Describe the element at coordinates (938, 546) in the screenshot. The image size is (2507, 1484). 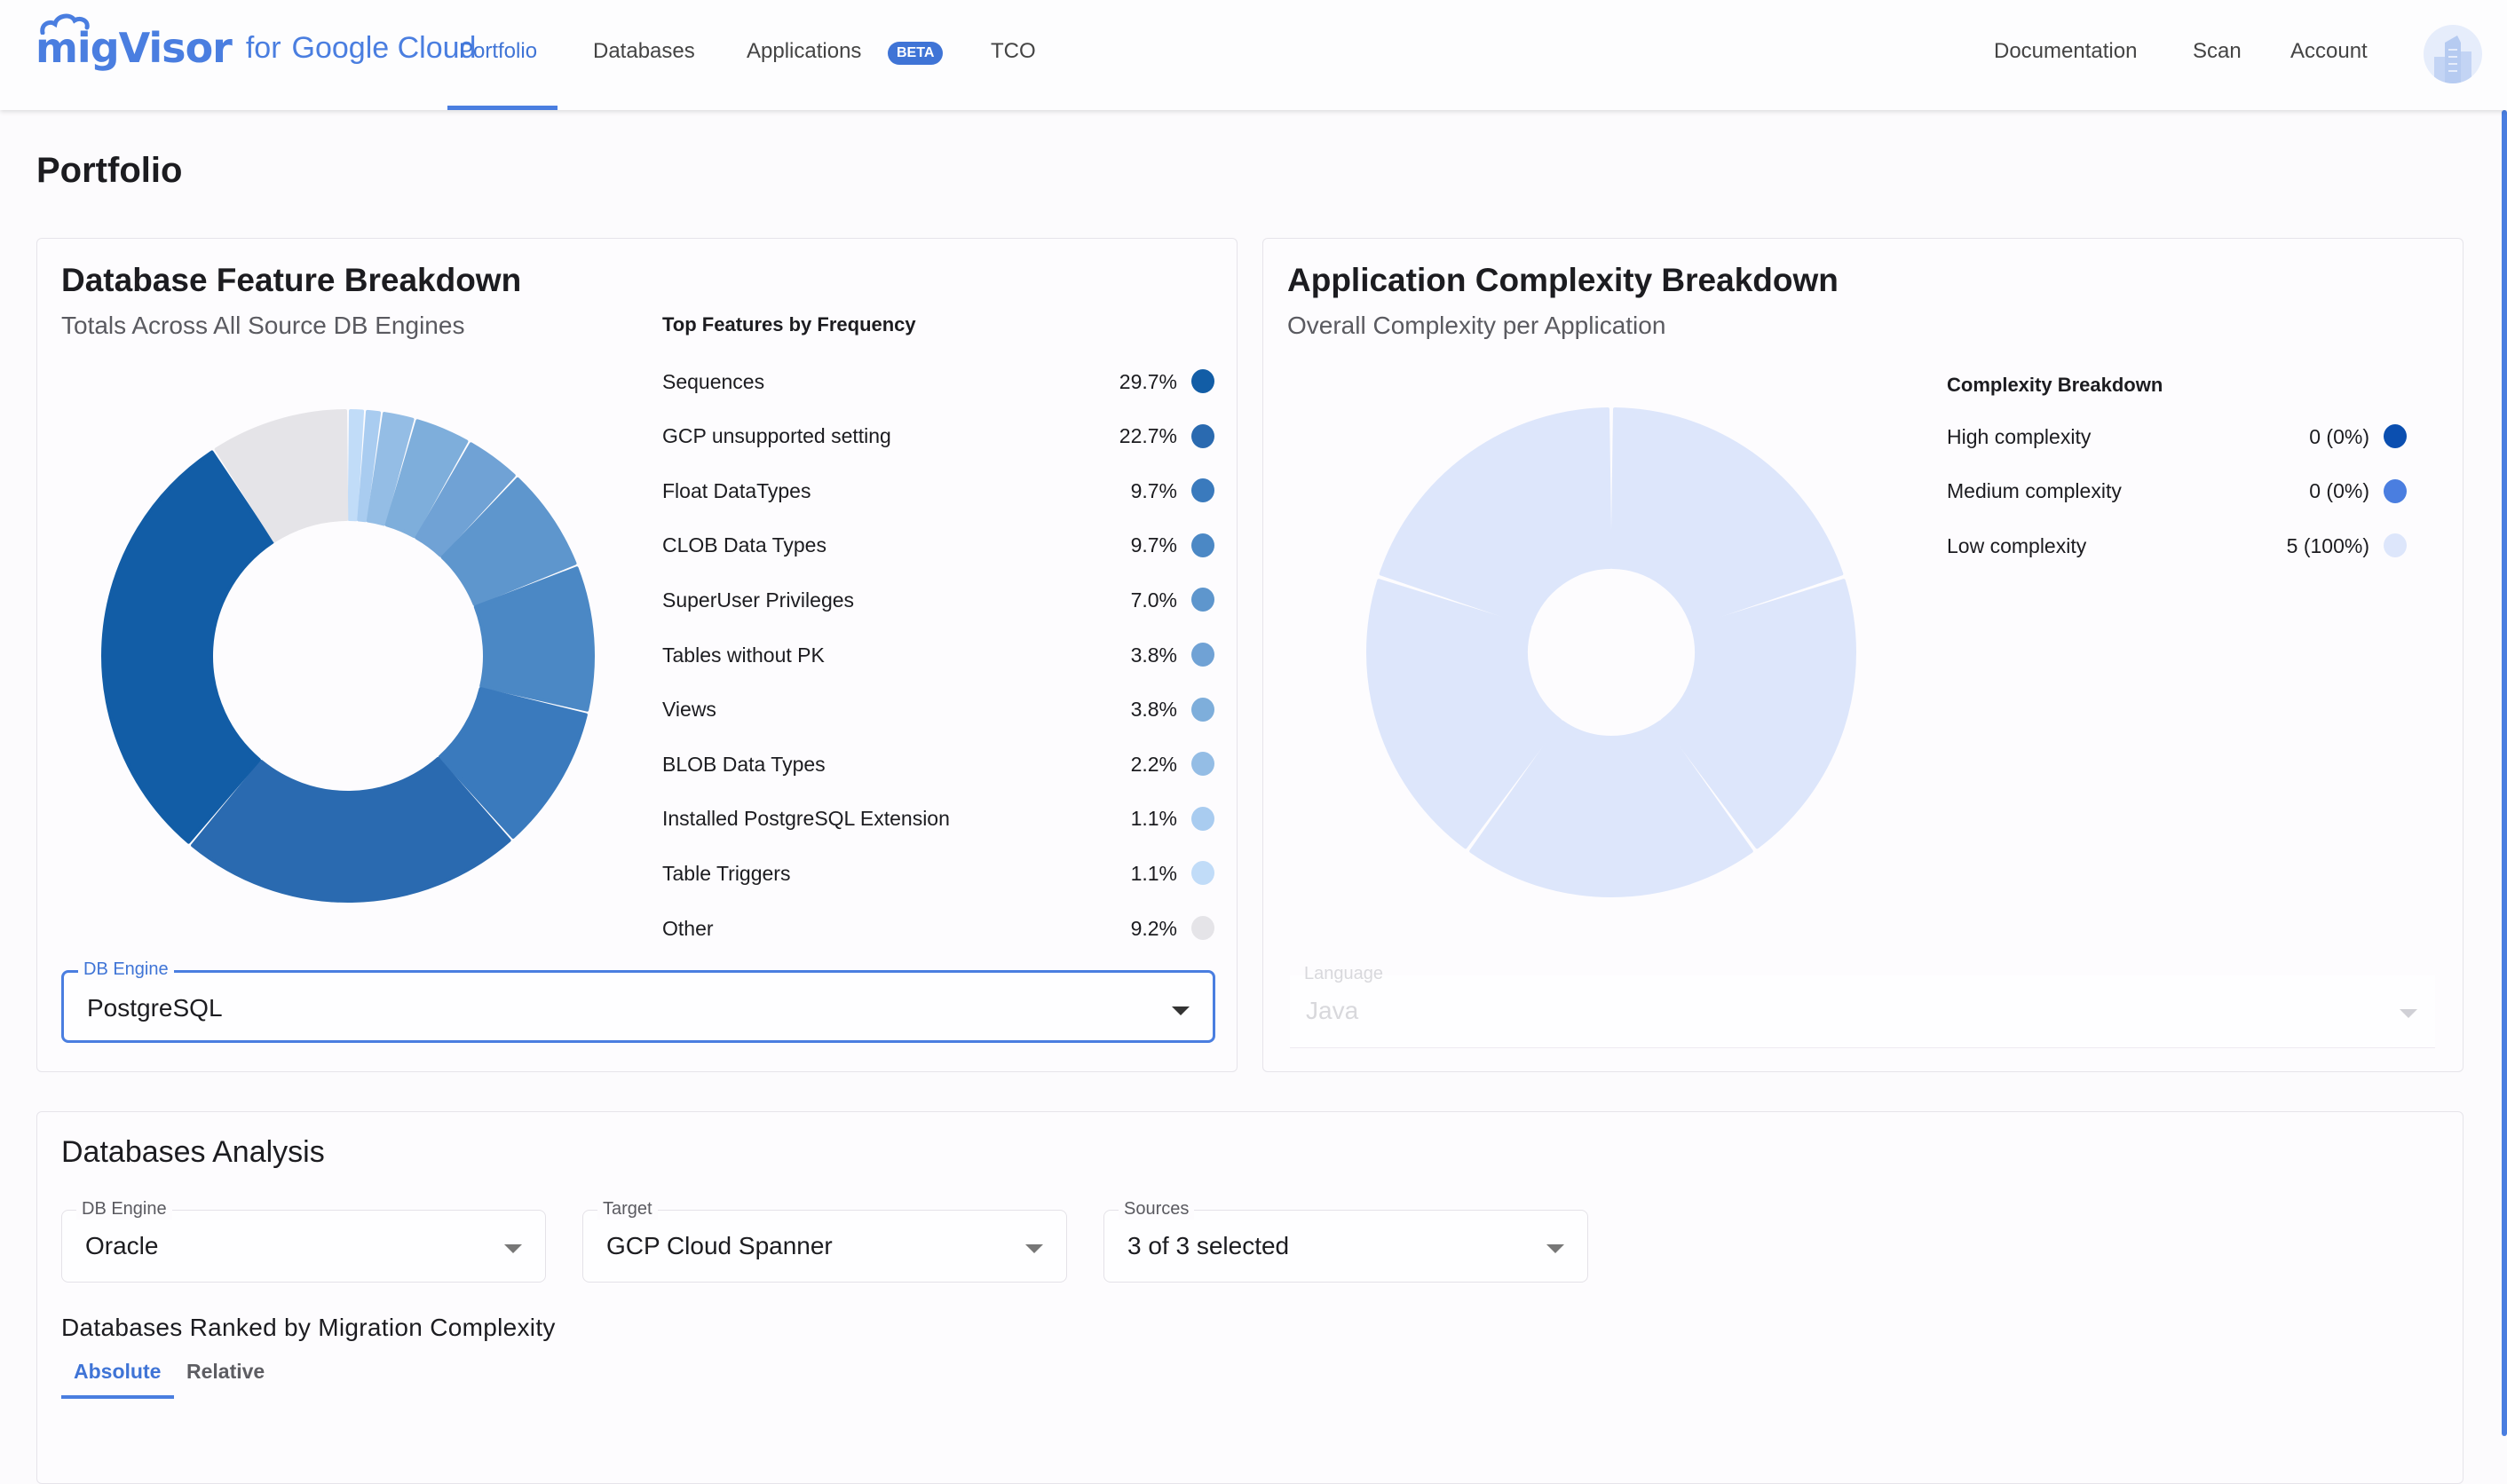
I see `legend-item: CLOB Data Types 9.7%` at that location.